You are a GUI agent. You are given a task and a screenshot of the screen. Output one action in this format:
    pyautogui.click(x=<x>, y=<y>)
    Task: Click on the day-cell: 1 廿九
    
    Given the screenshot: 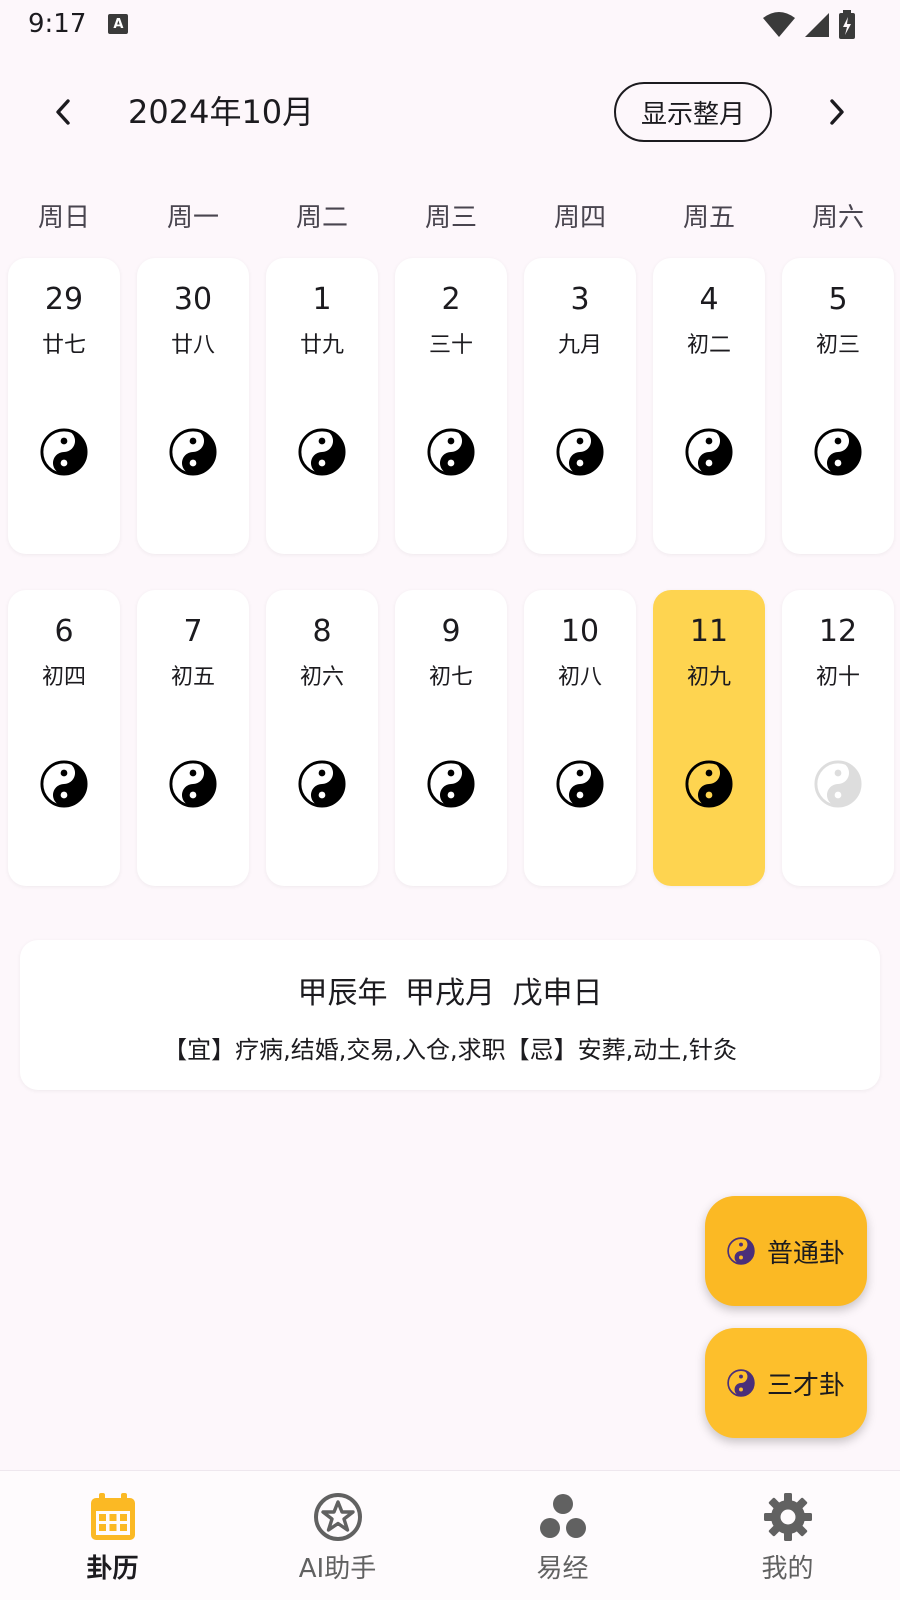 What is the action you would take?
    pyautogui.click(x=322, y=406)
    